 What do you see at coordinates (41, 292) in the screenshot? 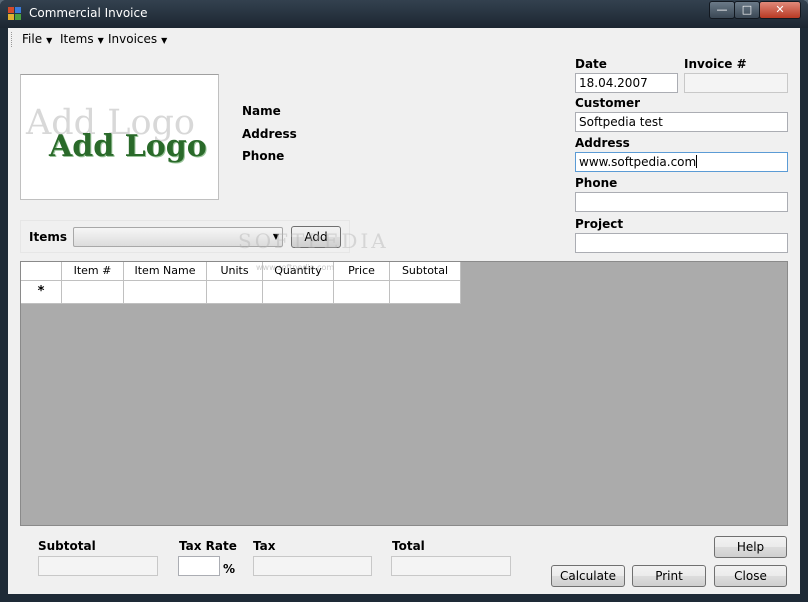
I see `new-row-marker: *` at bounding box center [41, 292].